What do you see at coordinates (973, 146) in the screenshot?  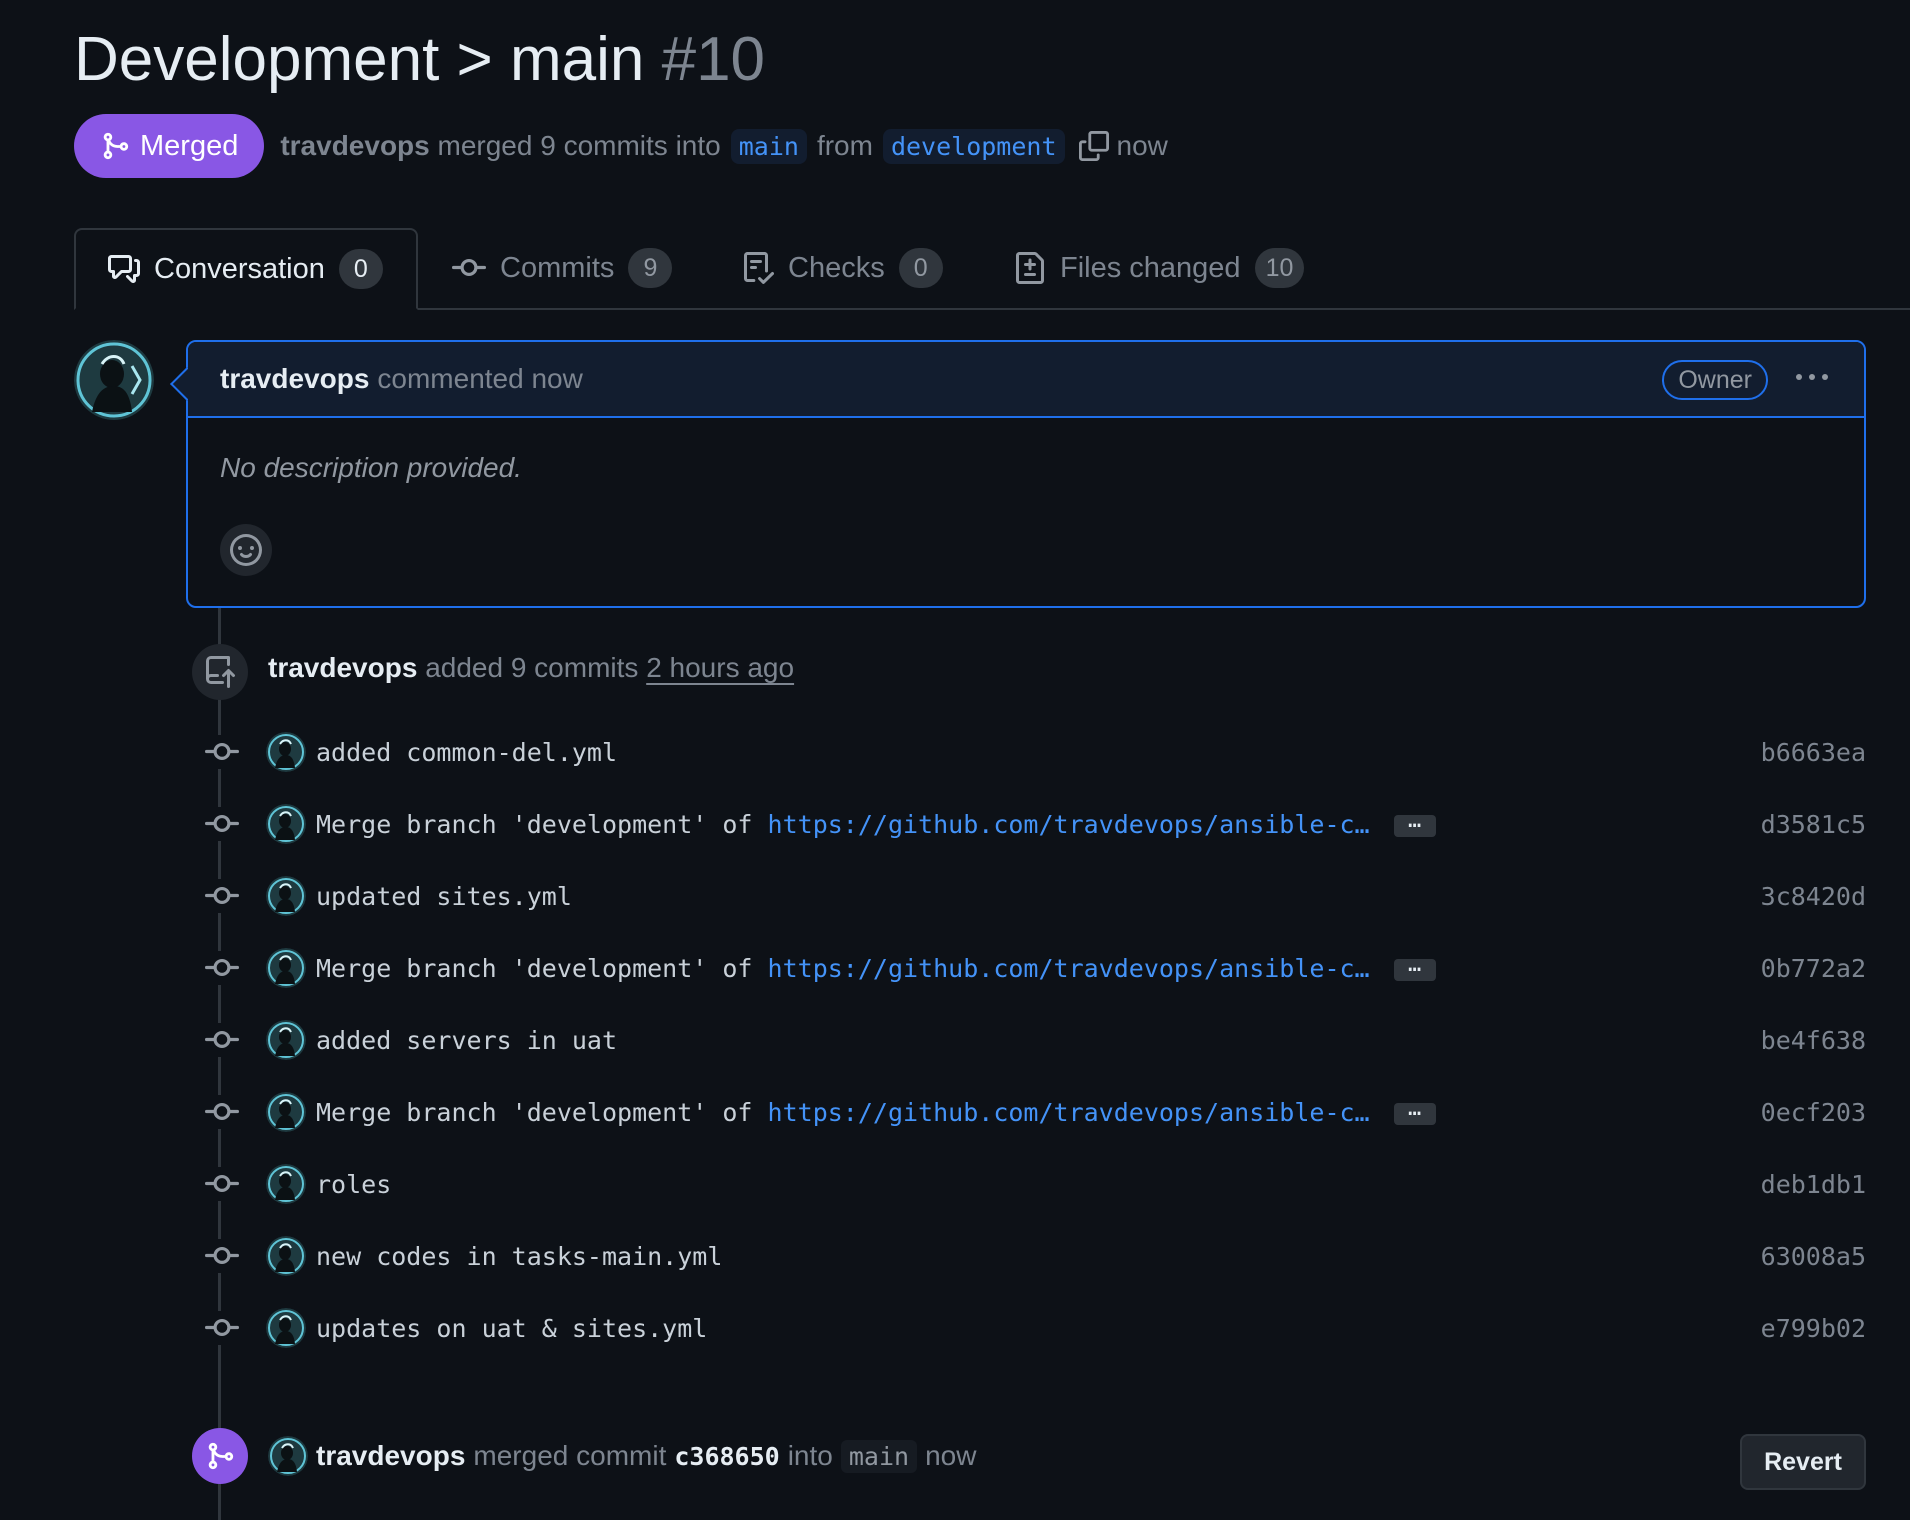 I see `head-branch: development` at bounding box center [973, 146].